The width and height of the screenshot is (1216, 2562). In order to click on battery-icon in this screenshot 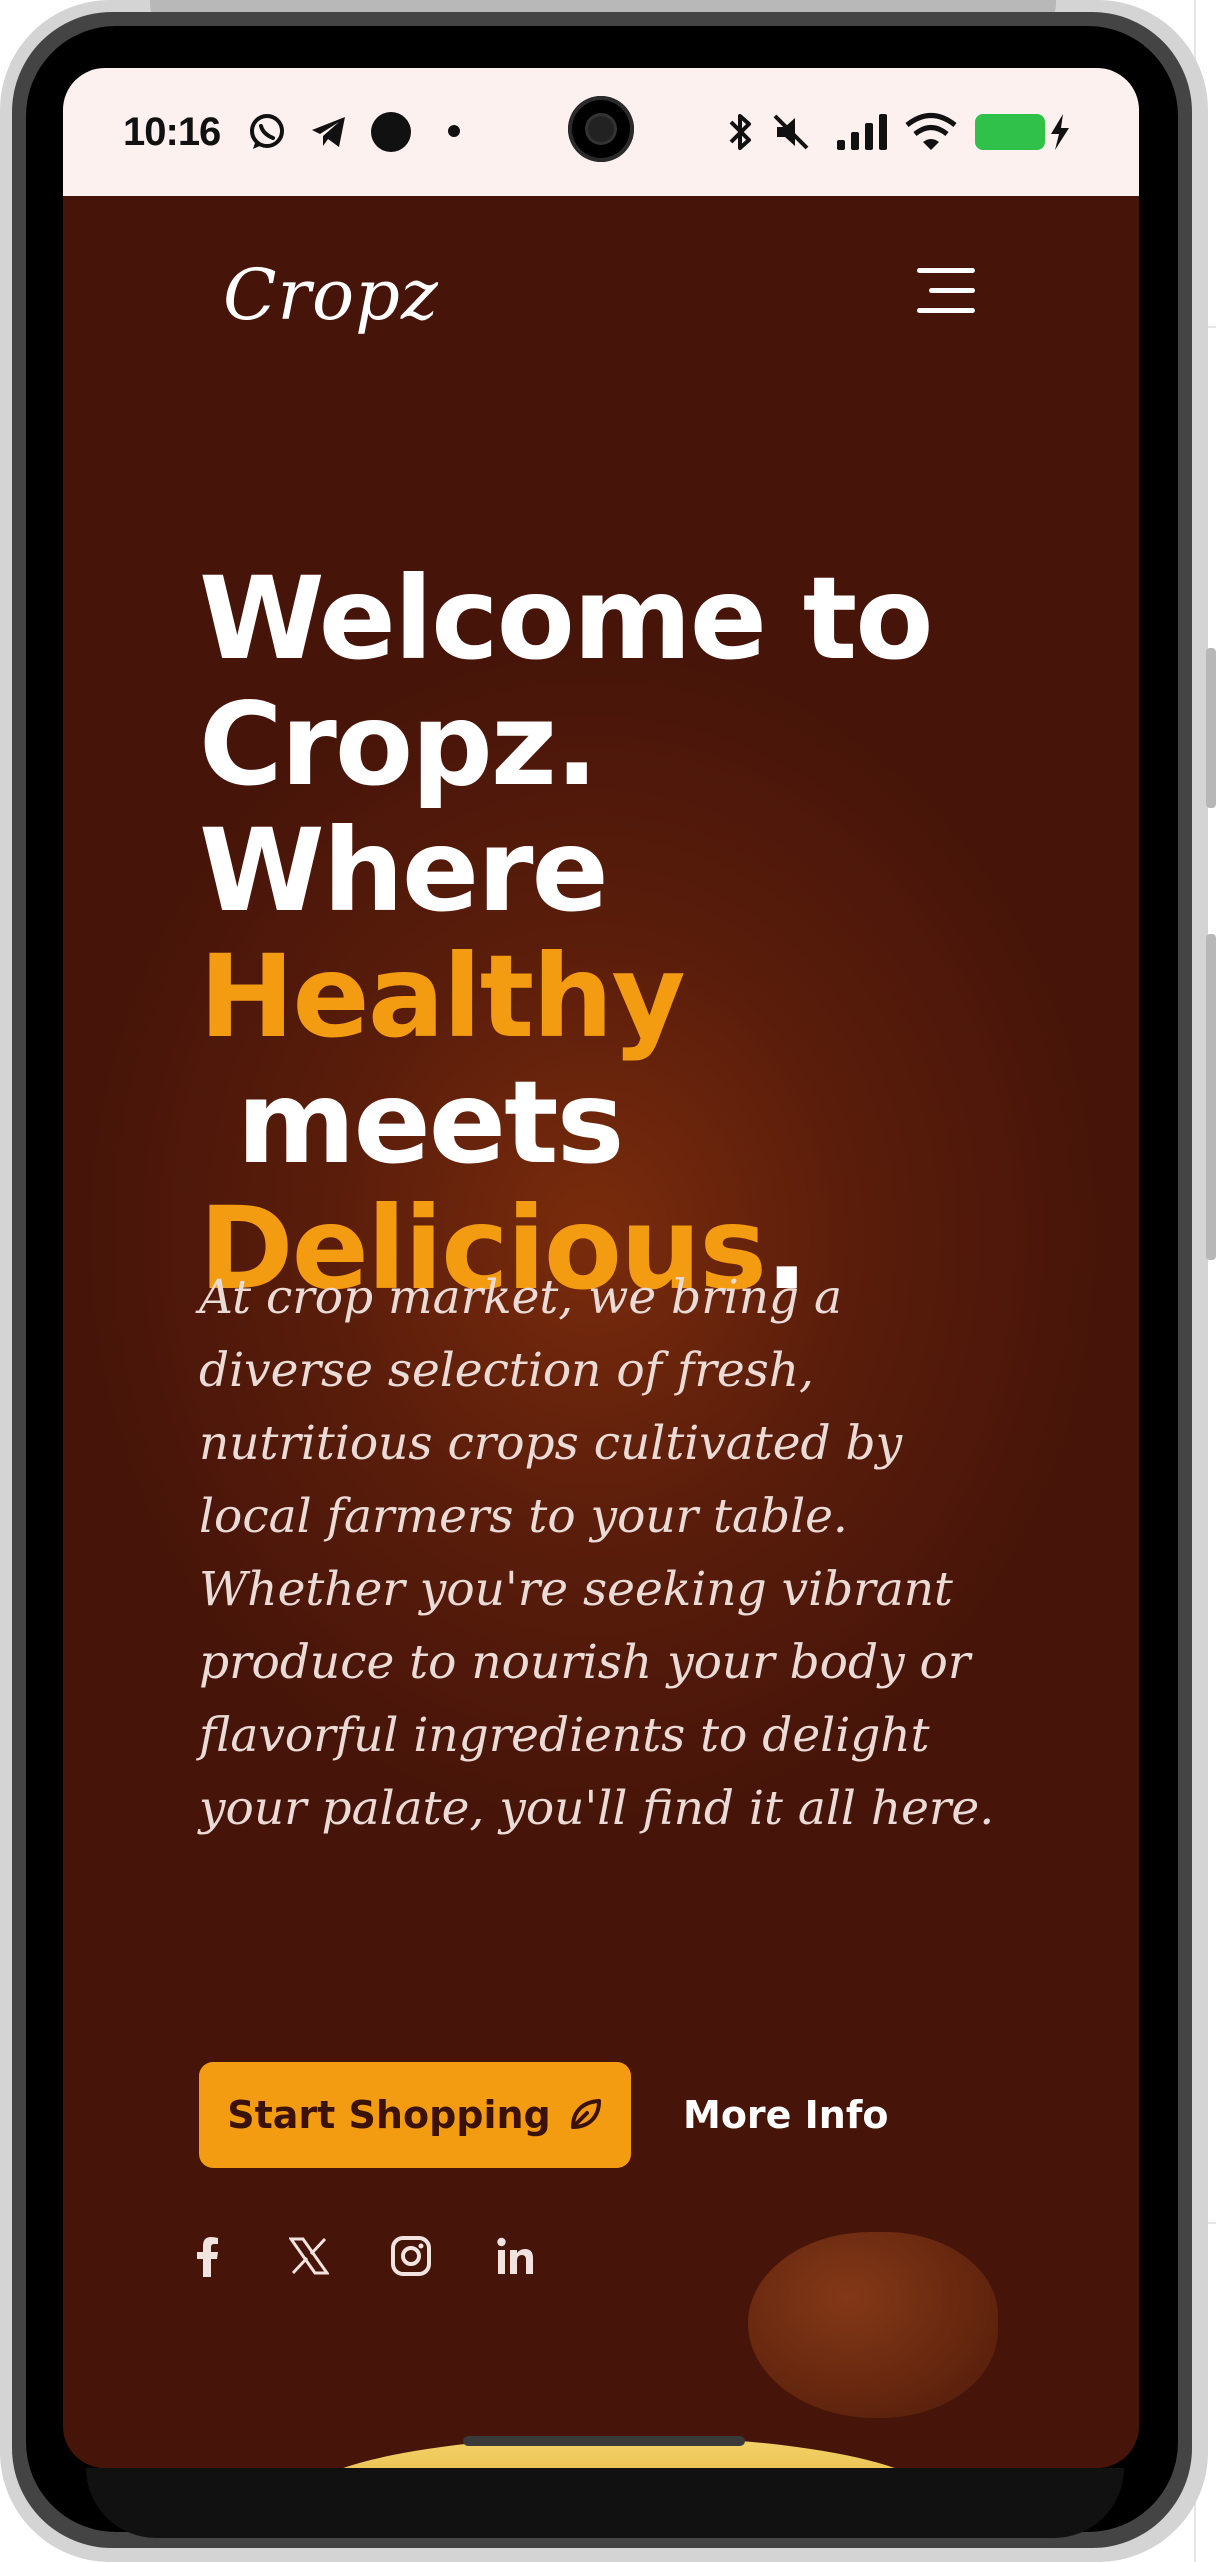, I will do `click(1010, 132)`.